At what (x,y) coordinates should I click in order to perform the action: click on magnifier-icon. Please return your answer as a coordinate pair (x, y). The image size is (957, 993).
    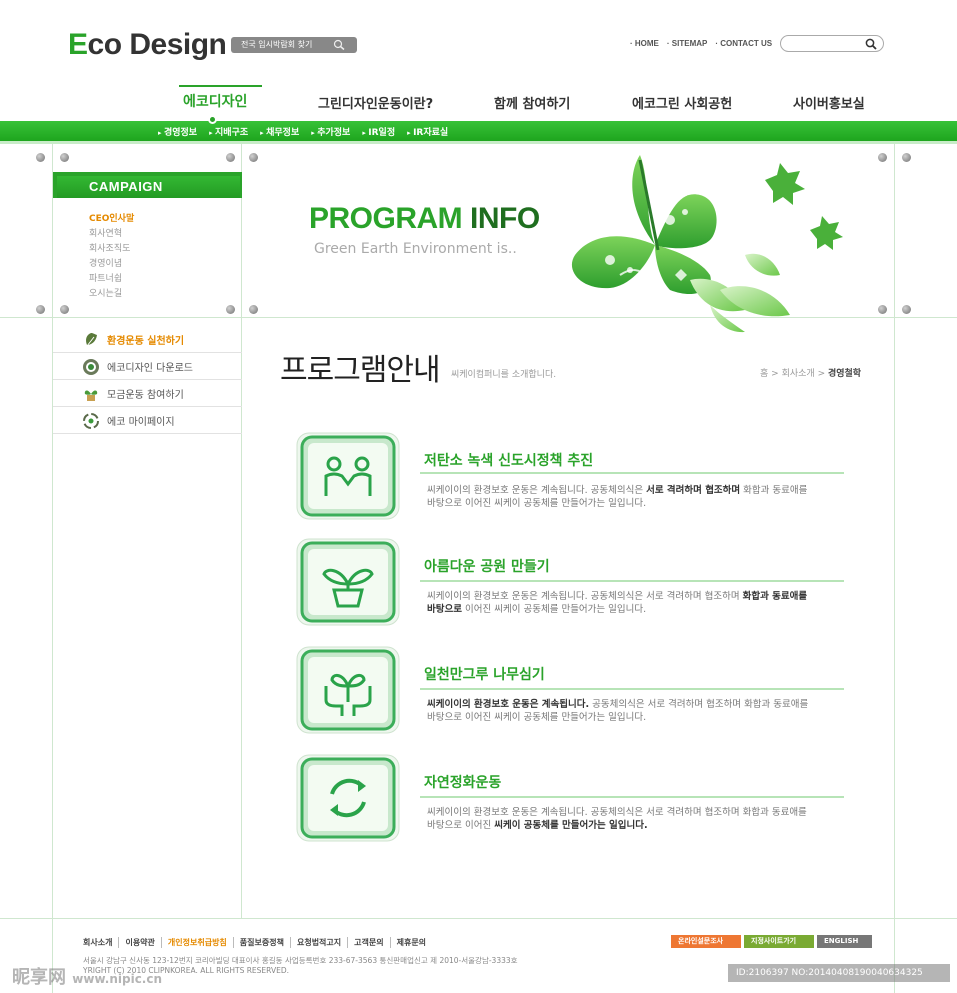
    Looking at the image, I should click on (339, 45).